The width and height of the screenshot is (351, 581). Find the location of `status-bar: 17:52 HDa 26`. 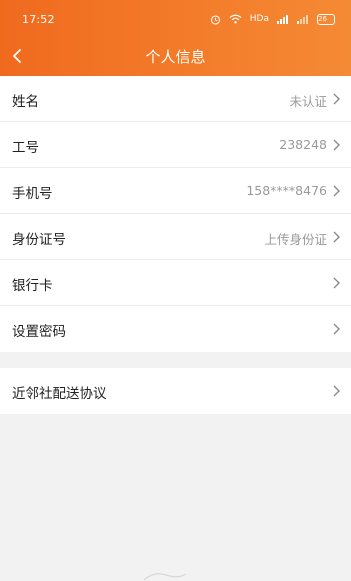

status-bar: 17:52 HDa 26 is located at coordinates (175, 19).